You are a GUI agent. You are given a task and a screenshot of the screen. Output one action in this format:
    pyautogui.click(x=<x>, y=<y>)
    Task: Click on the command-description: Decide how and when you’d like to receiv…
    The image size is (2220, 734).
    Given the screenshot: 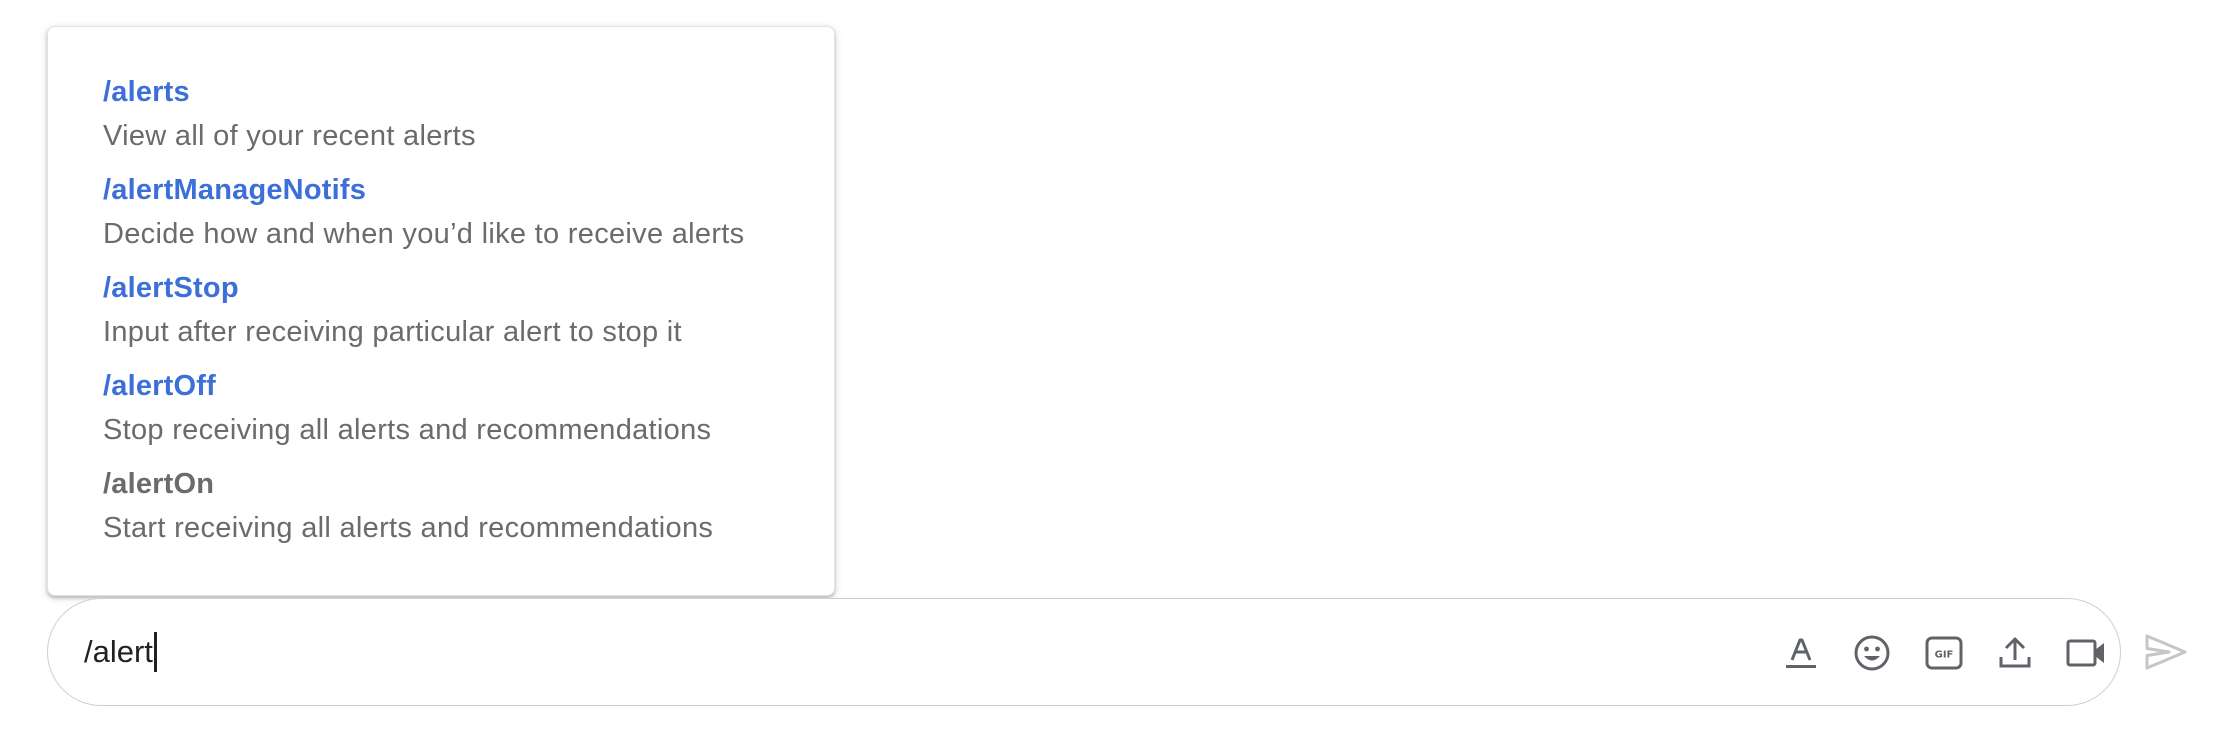 What is the action you would take?
    pyautogui.click(x=424, y=234)
    